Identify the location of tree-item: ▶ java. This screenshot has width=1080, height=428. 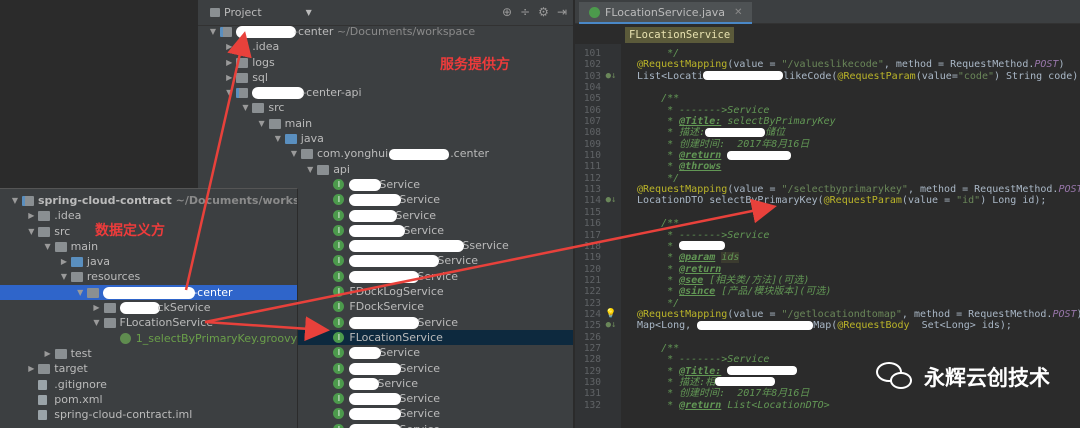
(148, 261).